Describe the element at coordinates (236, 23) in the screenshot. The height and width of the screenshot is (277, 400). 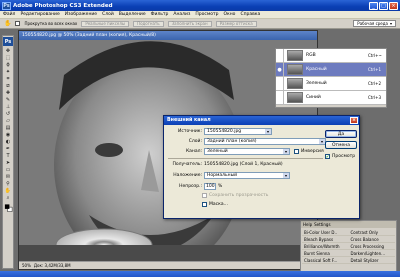
I see `print-size-button: Размер оттиска` at that location.